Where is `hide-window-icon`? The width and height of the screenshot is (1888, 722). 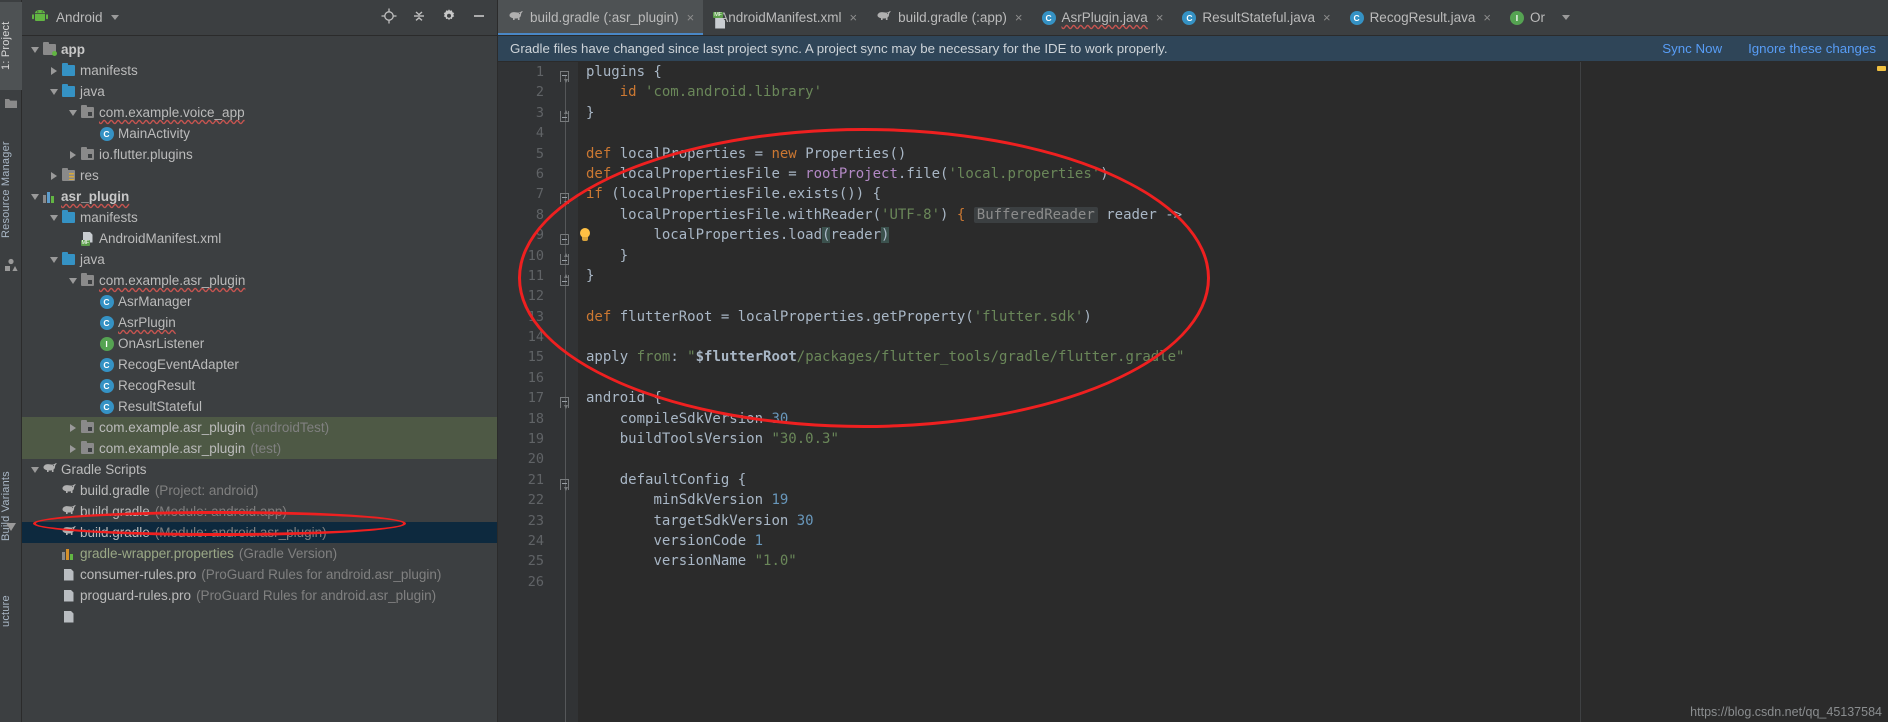
hide-window-icon is located at coordinates (479, 18).